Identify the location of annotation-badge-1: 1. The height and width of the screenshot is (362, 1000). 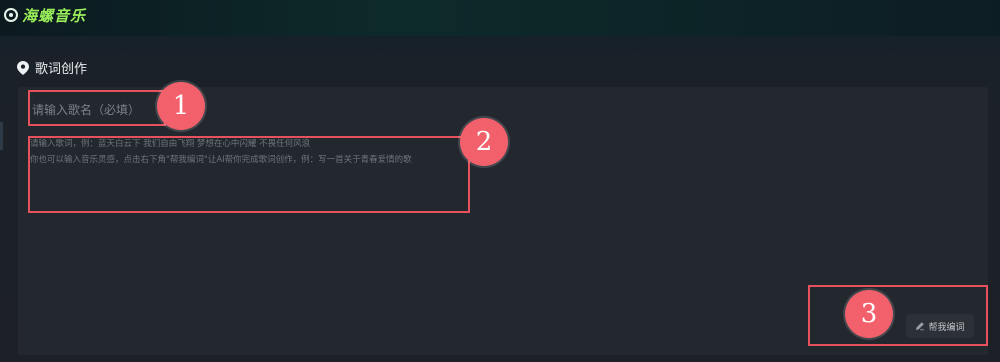
(181, 106).